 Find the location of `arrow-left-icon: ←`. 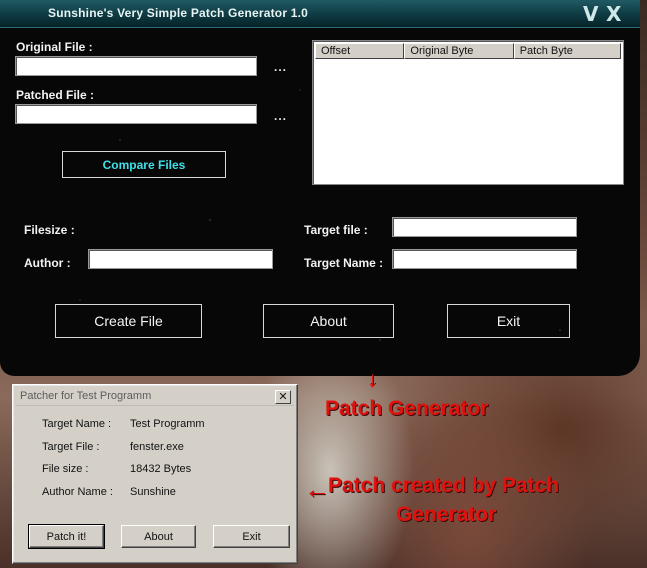

arrow-left-icon: ← is located at coordinates (317, 489).